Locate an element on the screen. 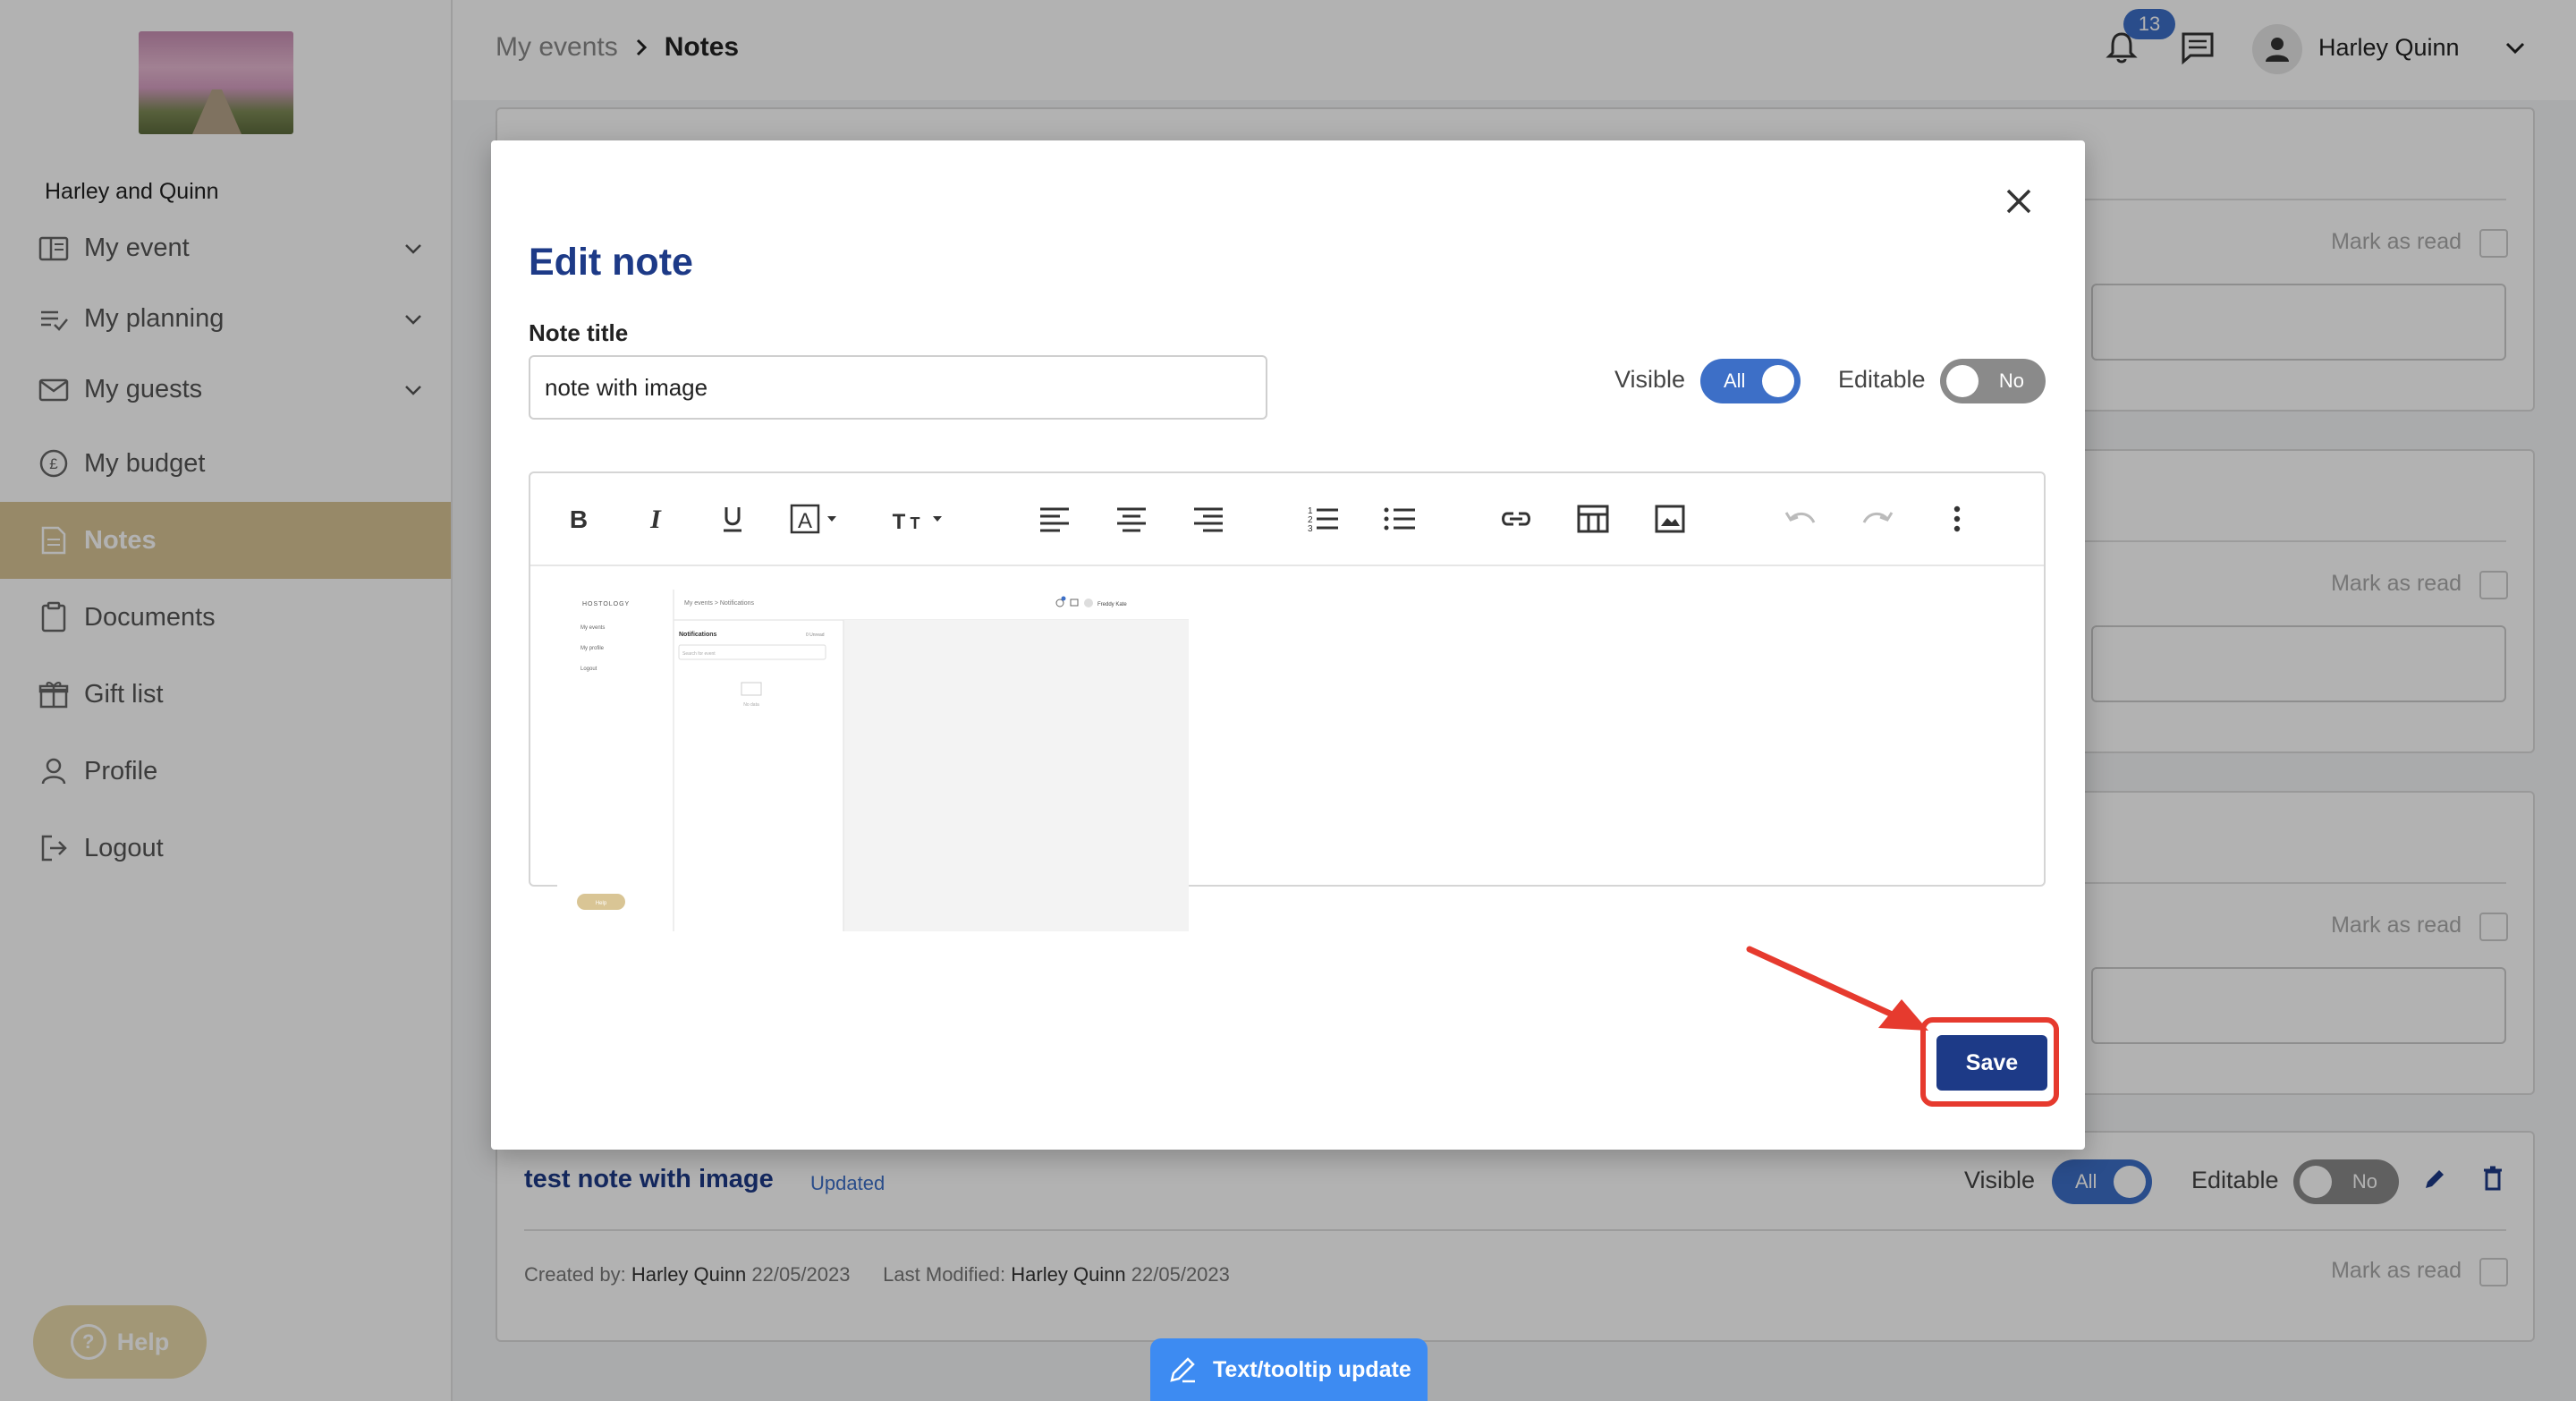  more-icon is located at coordinates (1957, 519).